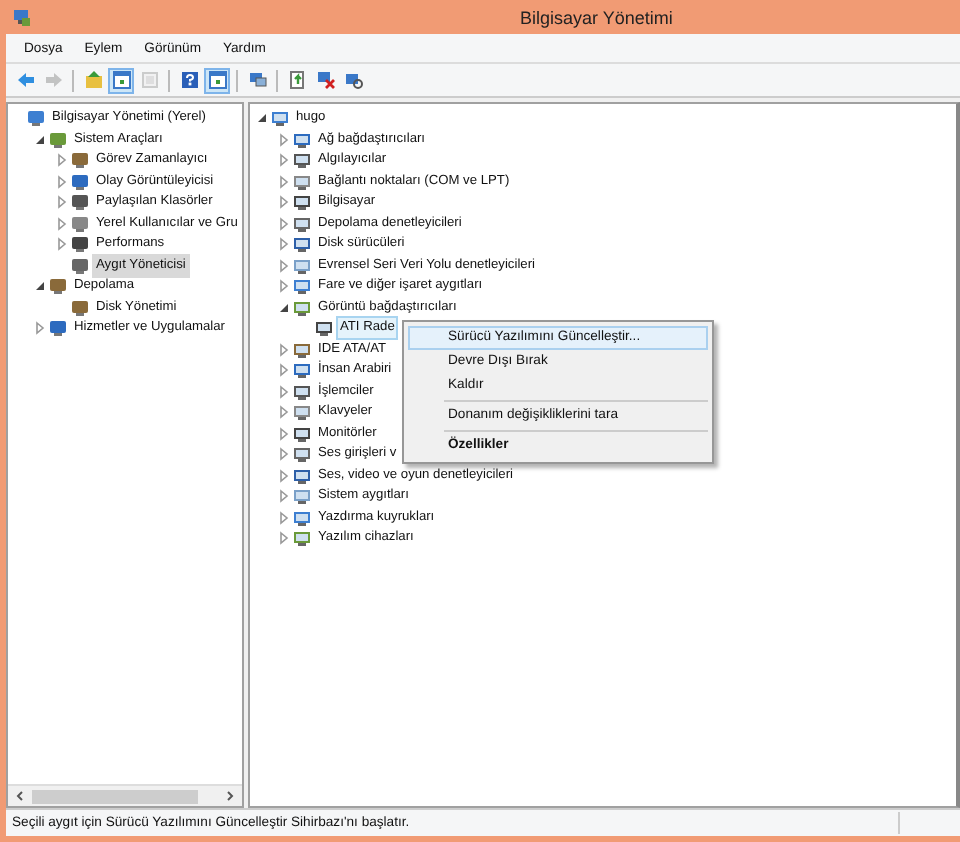 This screenshot has height=842, width=960. What do you see at coordinates (121, 80) in the screenshot?
I see `tree-button` at bounding box center [121, 80].